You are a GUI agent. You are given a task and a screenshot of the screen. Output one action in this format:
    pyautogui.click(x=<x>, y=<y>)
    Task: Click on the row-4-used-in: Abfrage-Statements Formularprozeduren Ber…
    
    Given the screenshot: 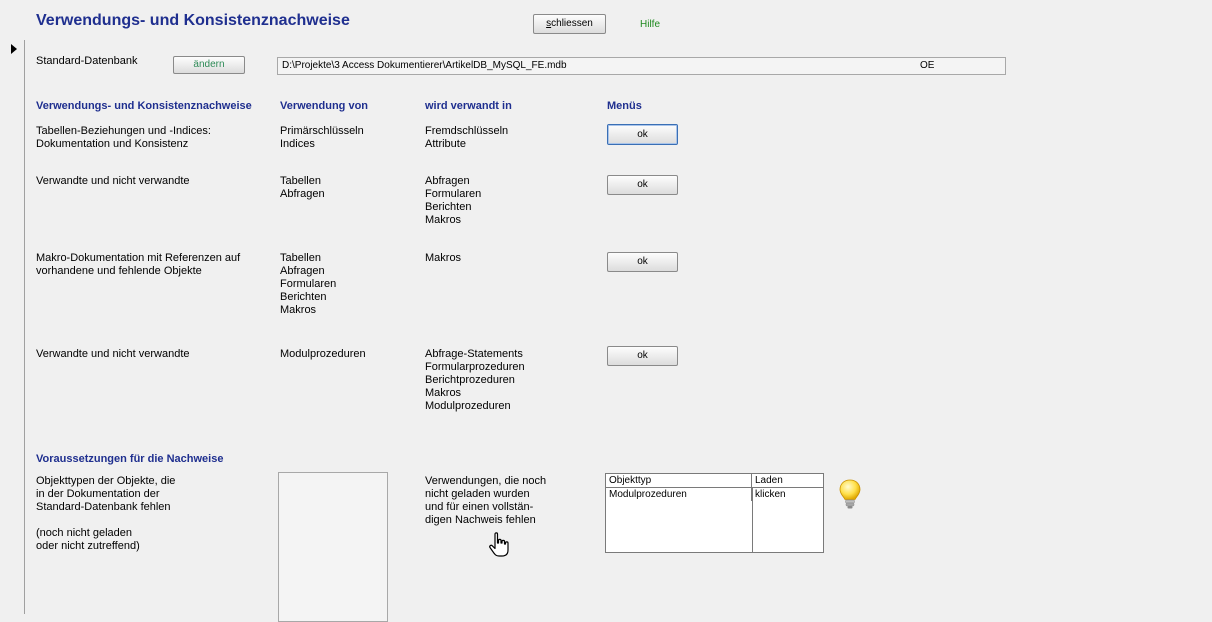 What is the action you would take?
    pyautogui.click(x=475, y=380)
    